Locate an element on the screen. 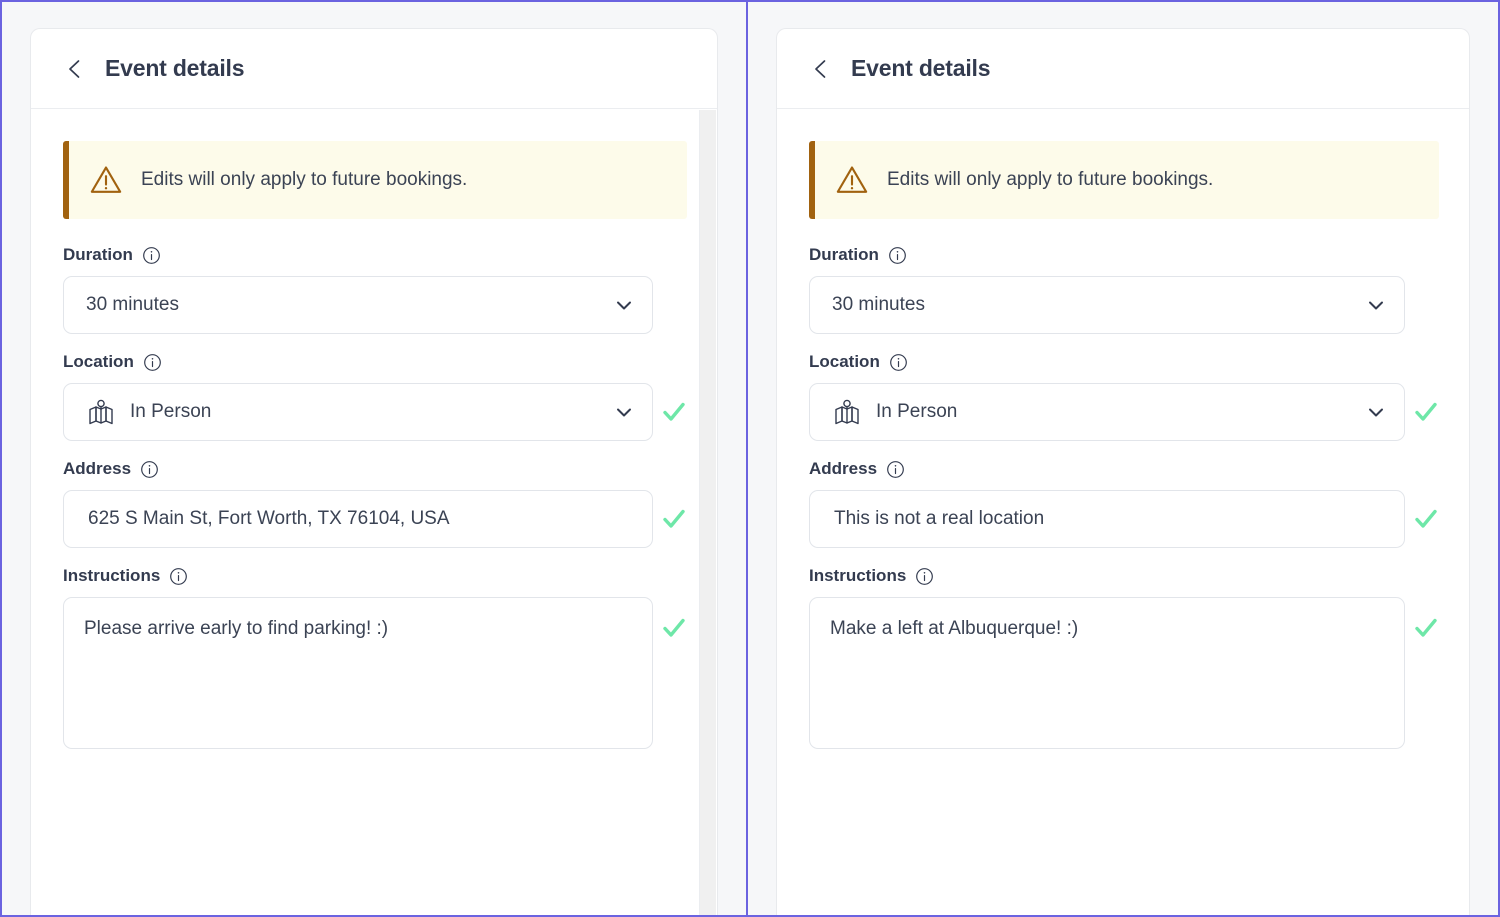 The width and height of the screenshot is (1500, 917). field-address: Address This is not a real location is located at coordinates (1124, 503).